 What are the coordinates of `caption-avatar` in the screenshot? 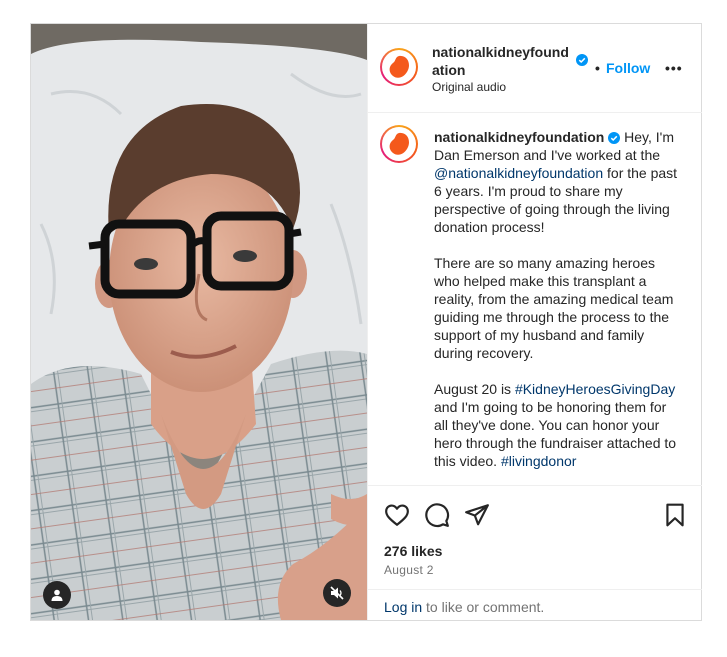 It's located at (399, 144).